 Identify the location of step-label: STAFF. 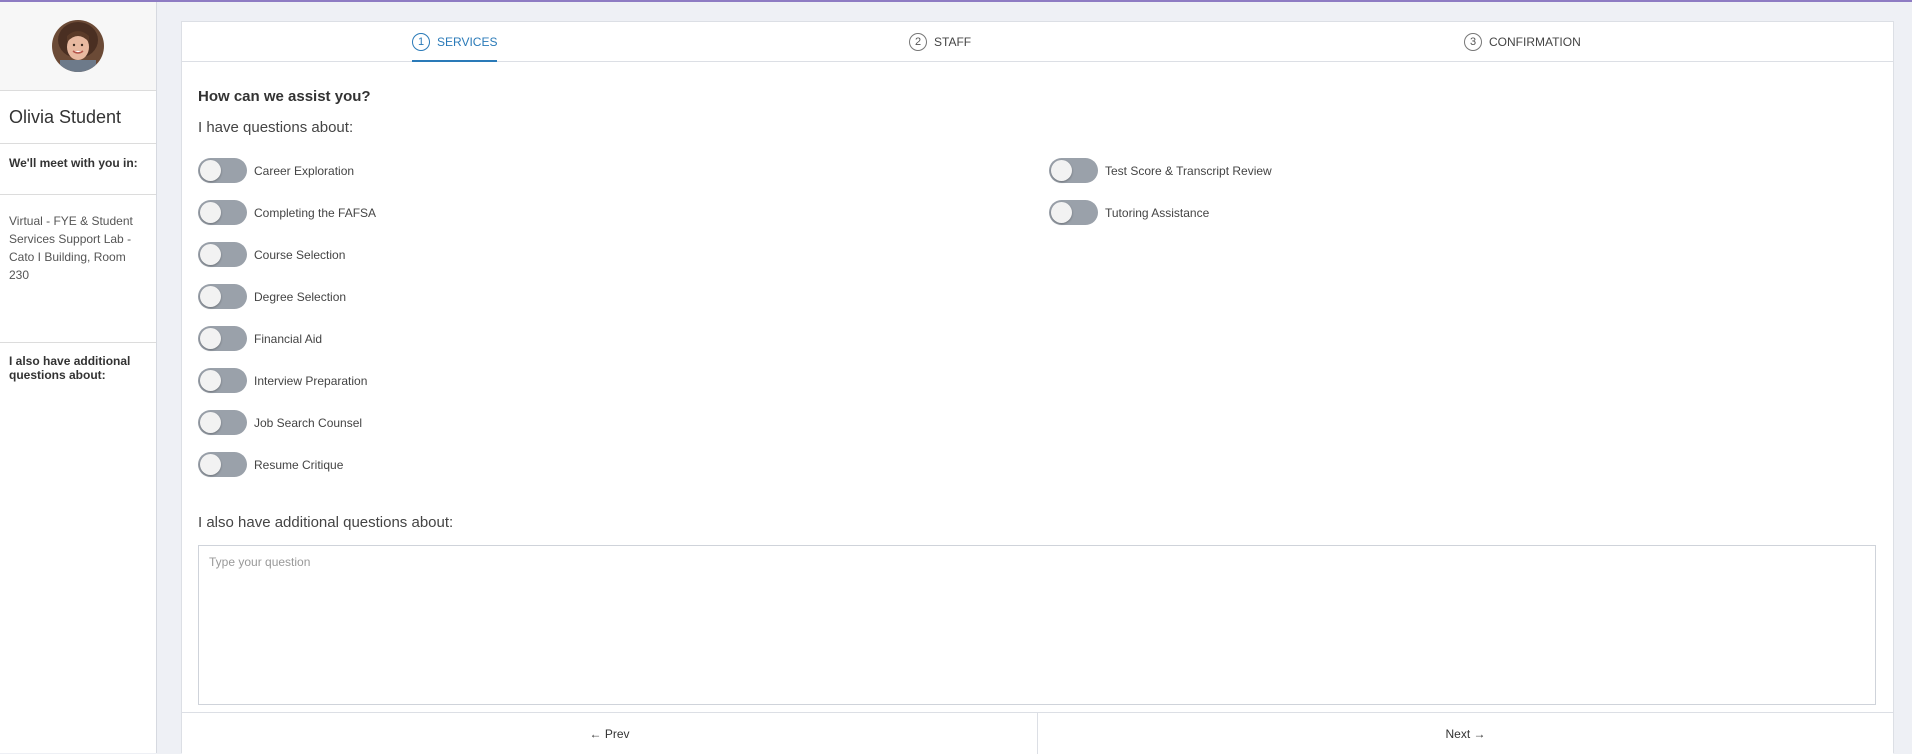
(953, 42).